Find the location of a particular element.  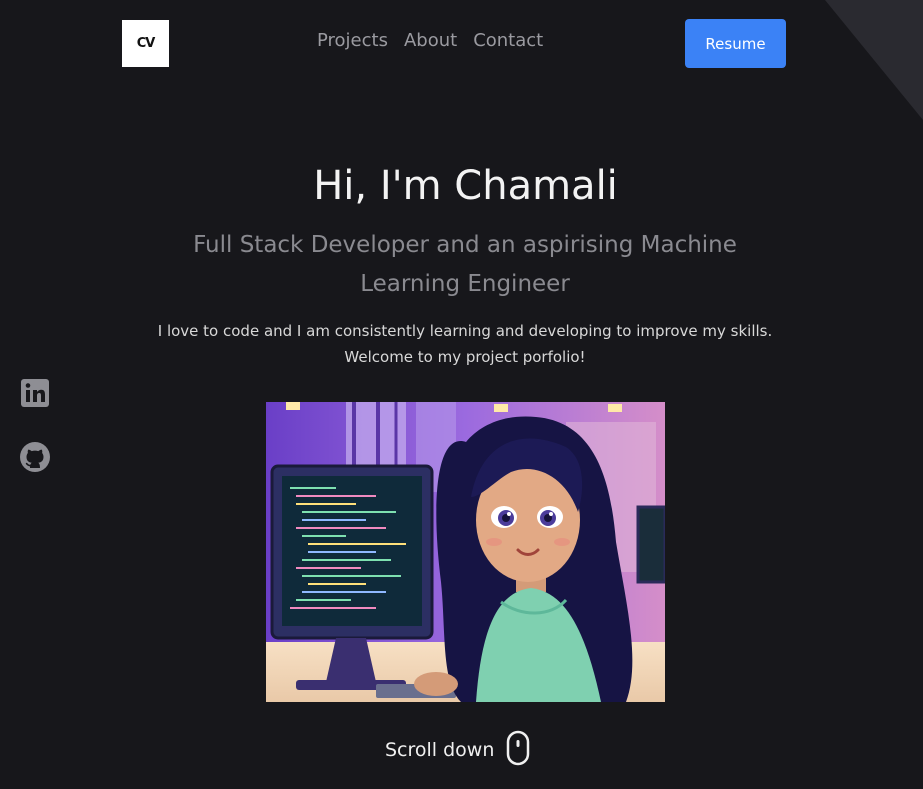

main-nav: Projects About Contact is located at coordinates (430, 40).